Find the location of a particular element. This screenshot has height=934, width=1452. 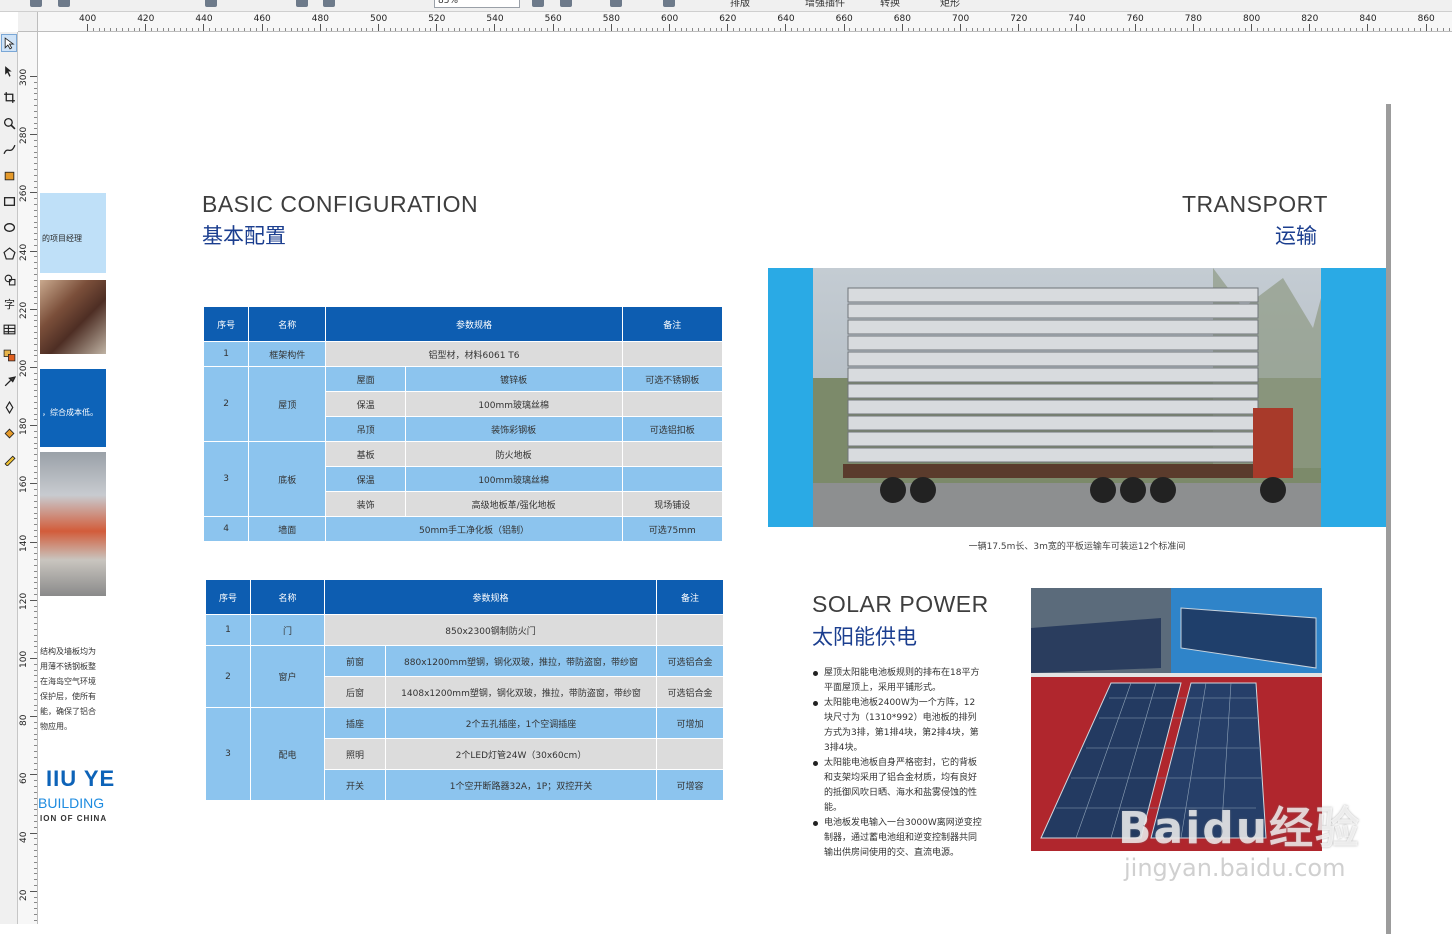

rectangle-button: 矩形 is located at coordinates (950, 4).